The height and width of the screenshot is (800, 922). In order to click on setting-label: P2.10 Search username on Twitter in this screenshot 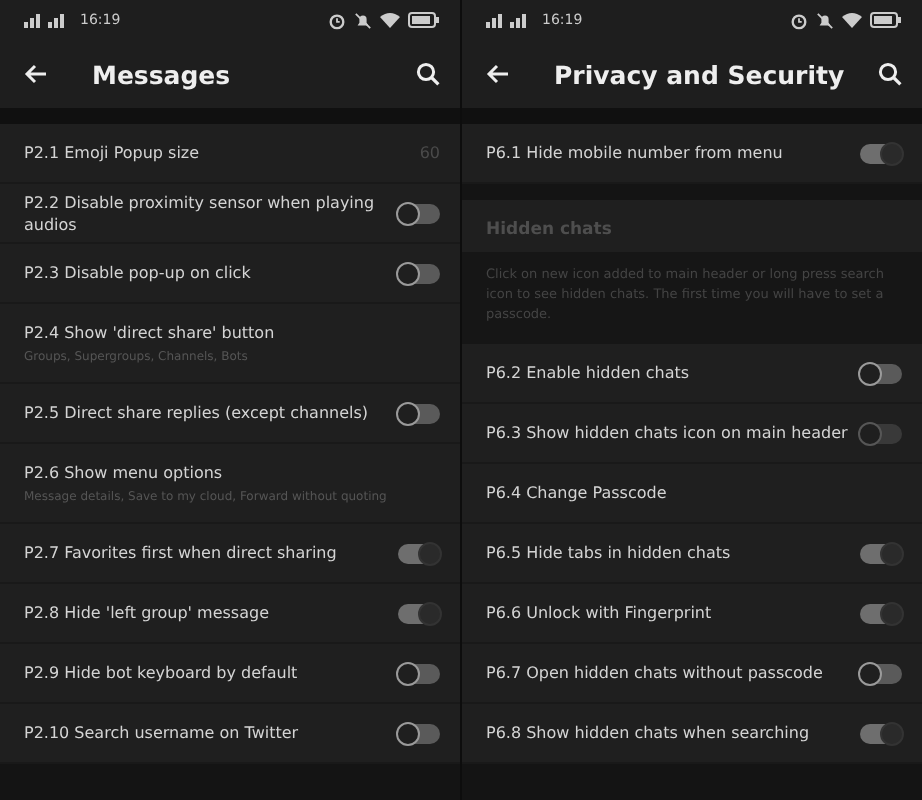, I will do `click(162, 733)`.